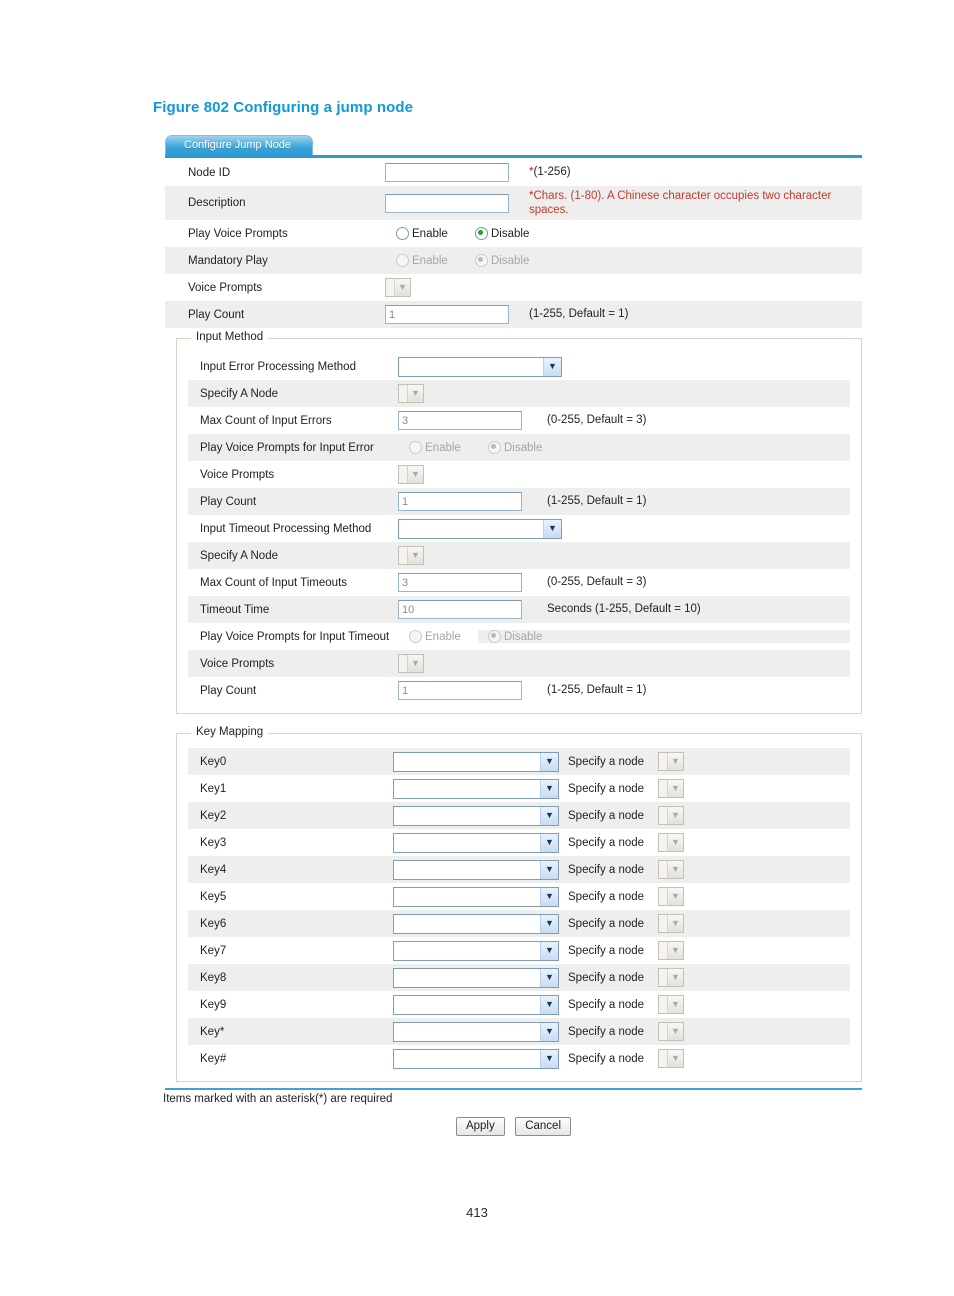 The height and width of the screenshot is (1296, 954). What do you see at coordinates (624, 609) in the screenshot?
I see `row-hint: Seconds (1-255, Default = 10)` at bounding box center [624, 609].